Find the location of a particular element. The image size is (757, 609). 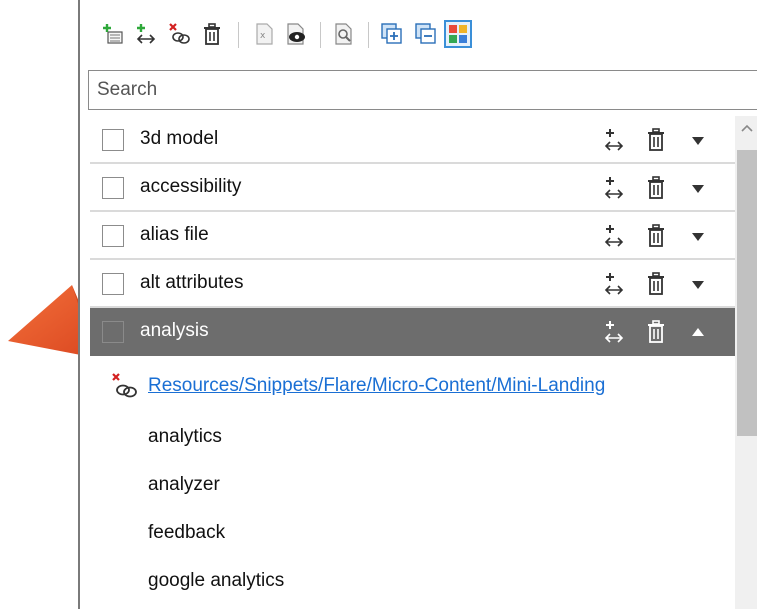

chevron-up-icon is located at coordinates (747, 128).